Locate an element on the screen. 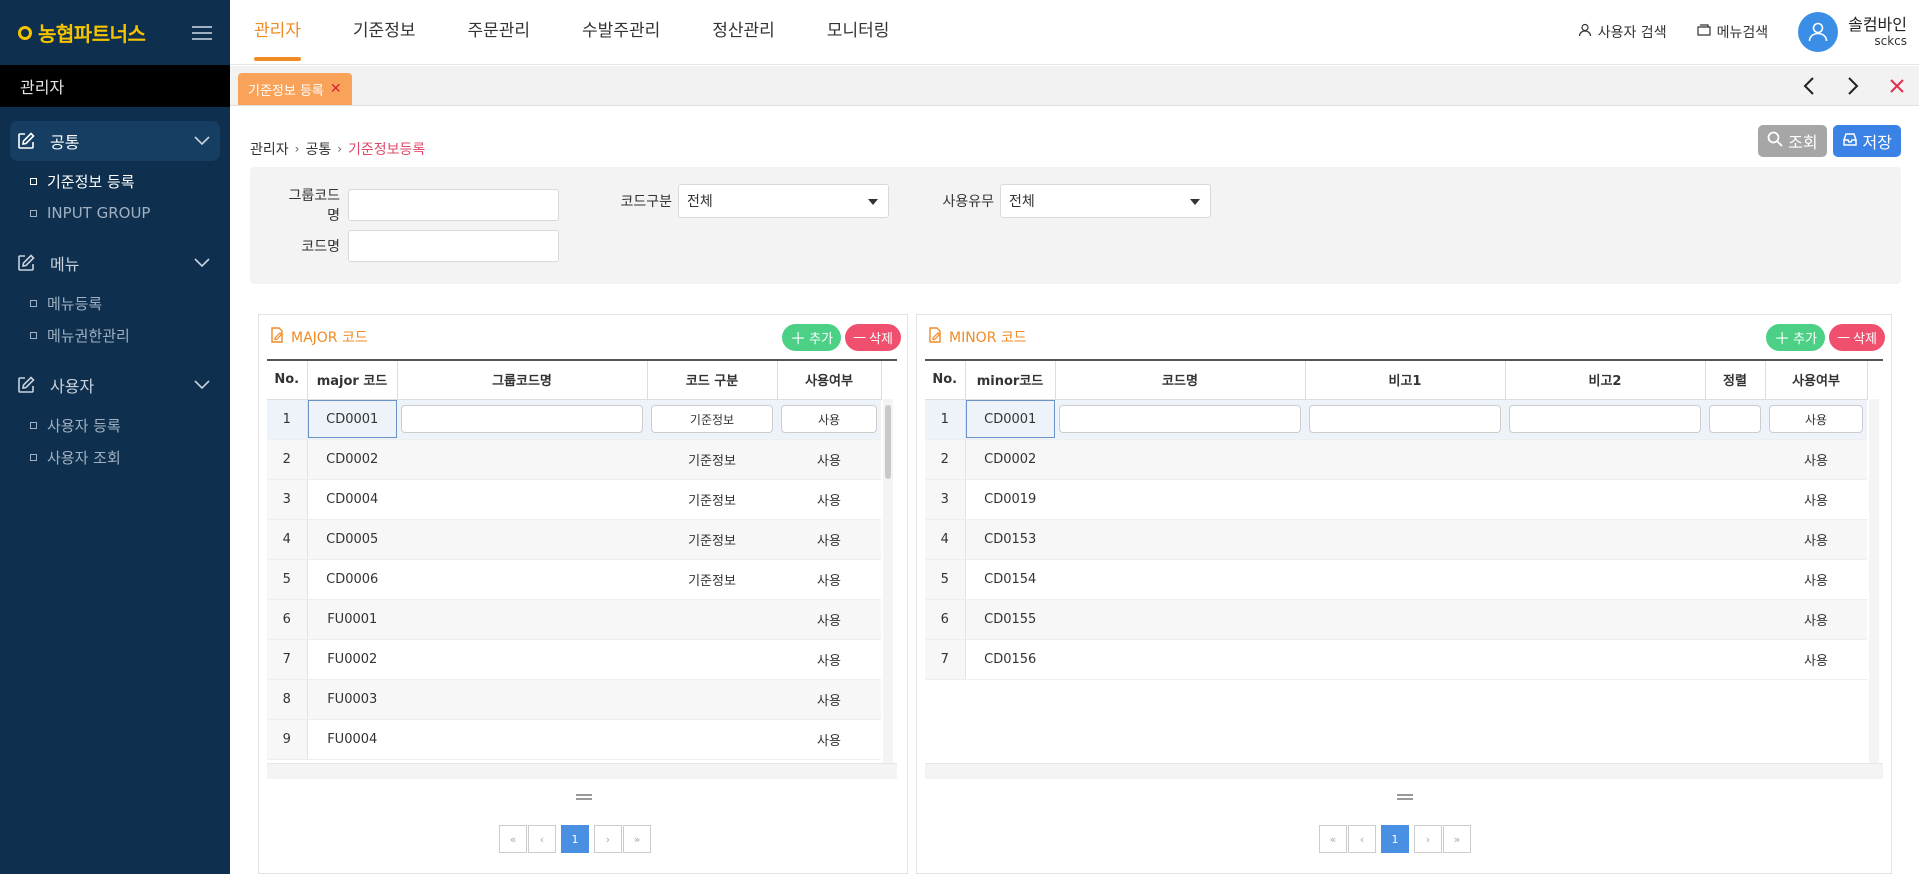 The width and height of the screenshot is (1919, 874). menu-settlement: 정산관리 is located at coordinates (743, 30).